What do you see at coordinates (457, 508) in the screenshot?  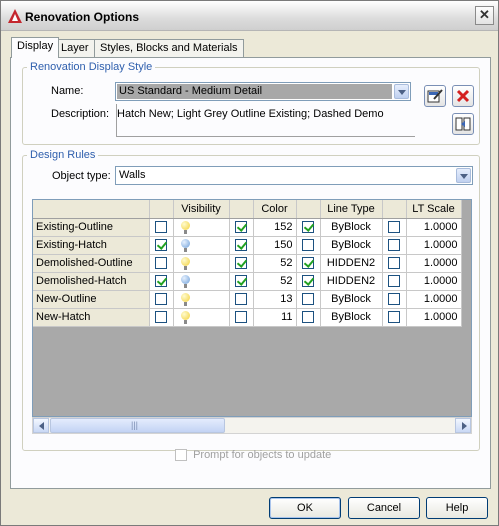 I see `help-button: Help` at bounding box center [457, 508].